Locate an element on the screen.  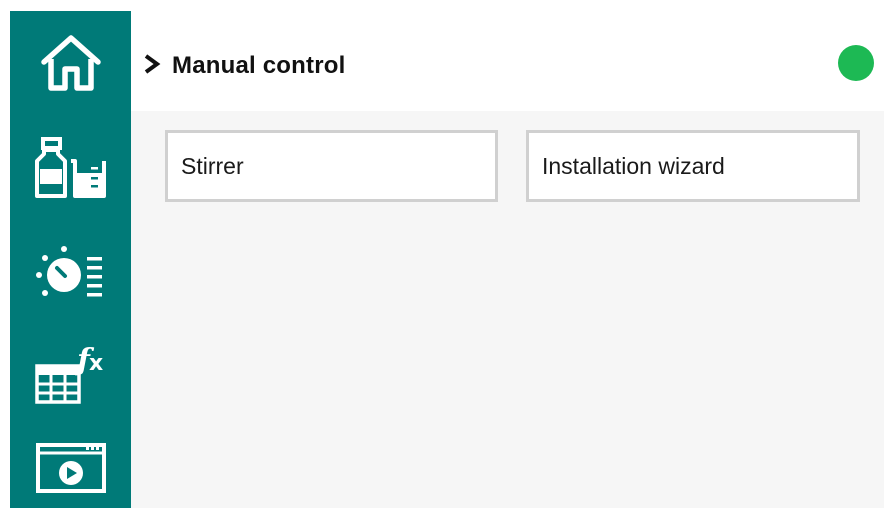
table-formula-icon: f x is located at coordinates (68, 373).